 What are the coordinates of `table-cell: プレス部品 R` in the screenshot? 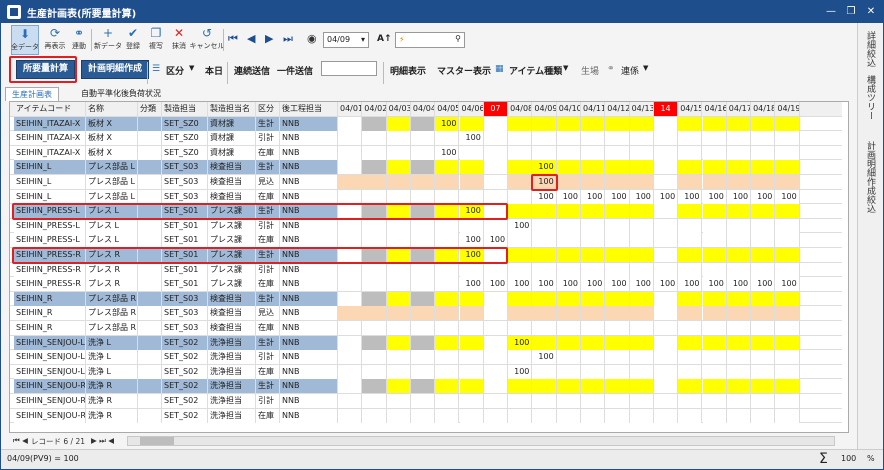 It's located at (112, 328).